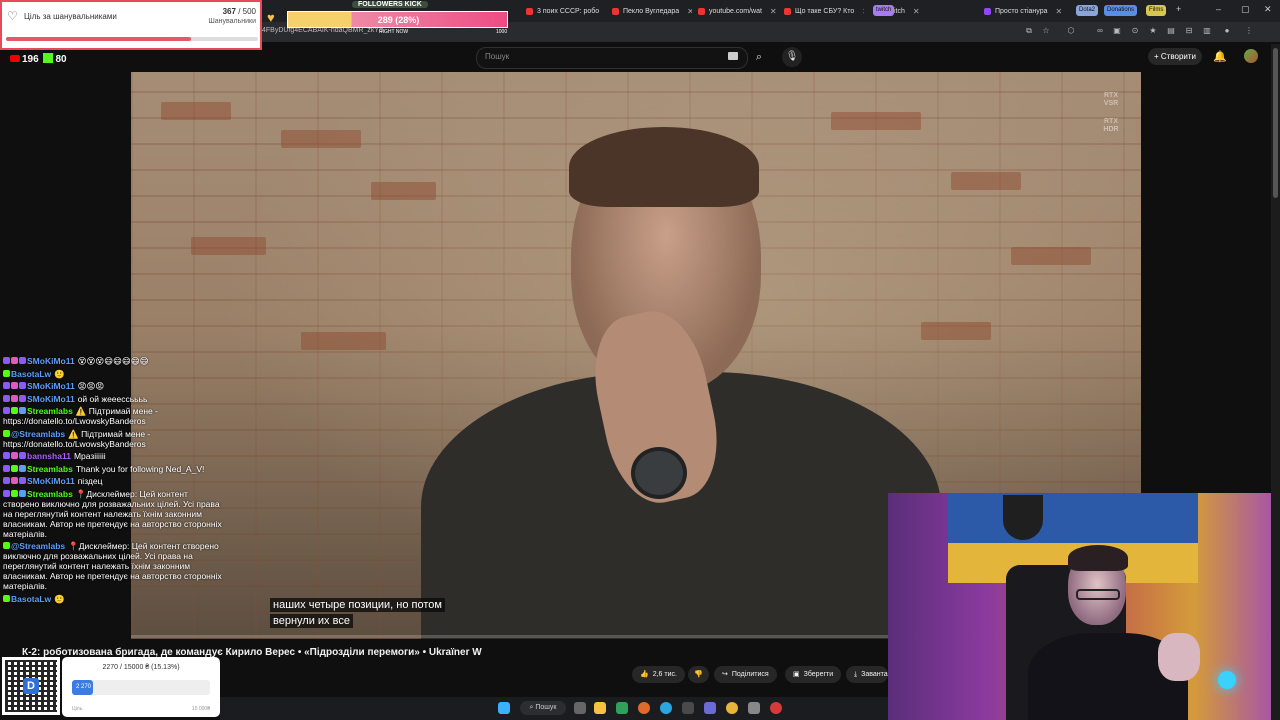 The image size is (1280, 720). I want to click on task-view-icon, so click(580, 708).